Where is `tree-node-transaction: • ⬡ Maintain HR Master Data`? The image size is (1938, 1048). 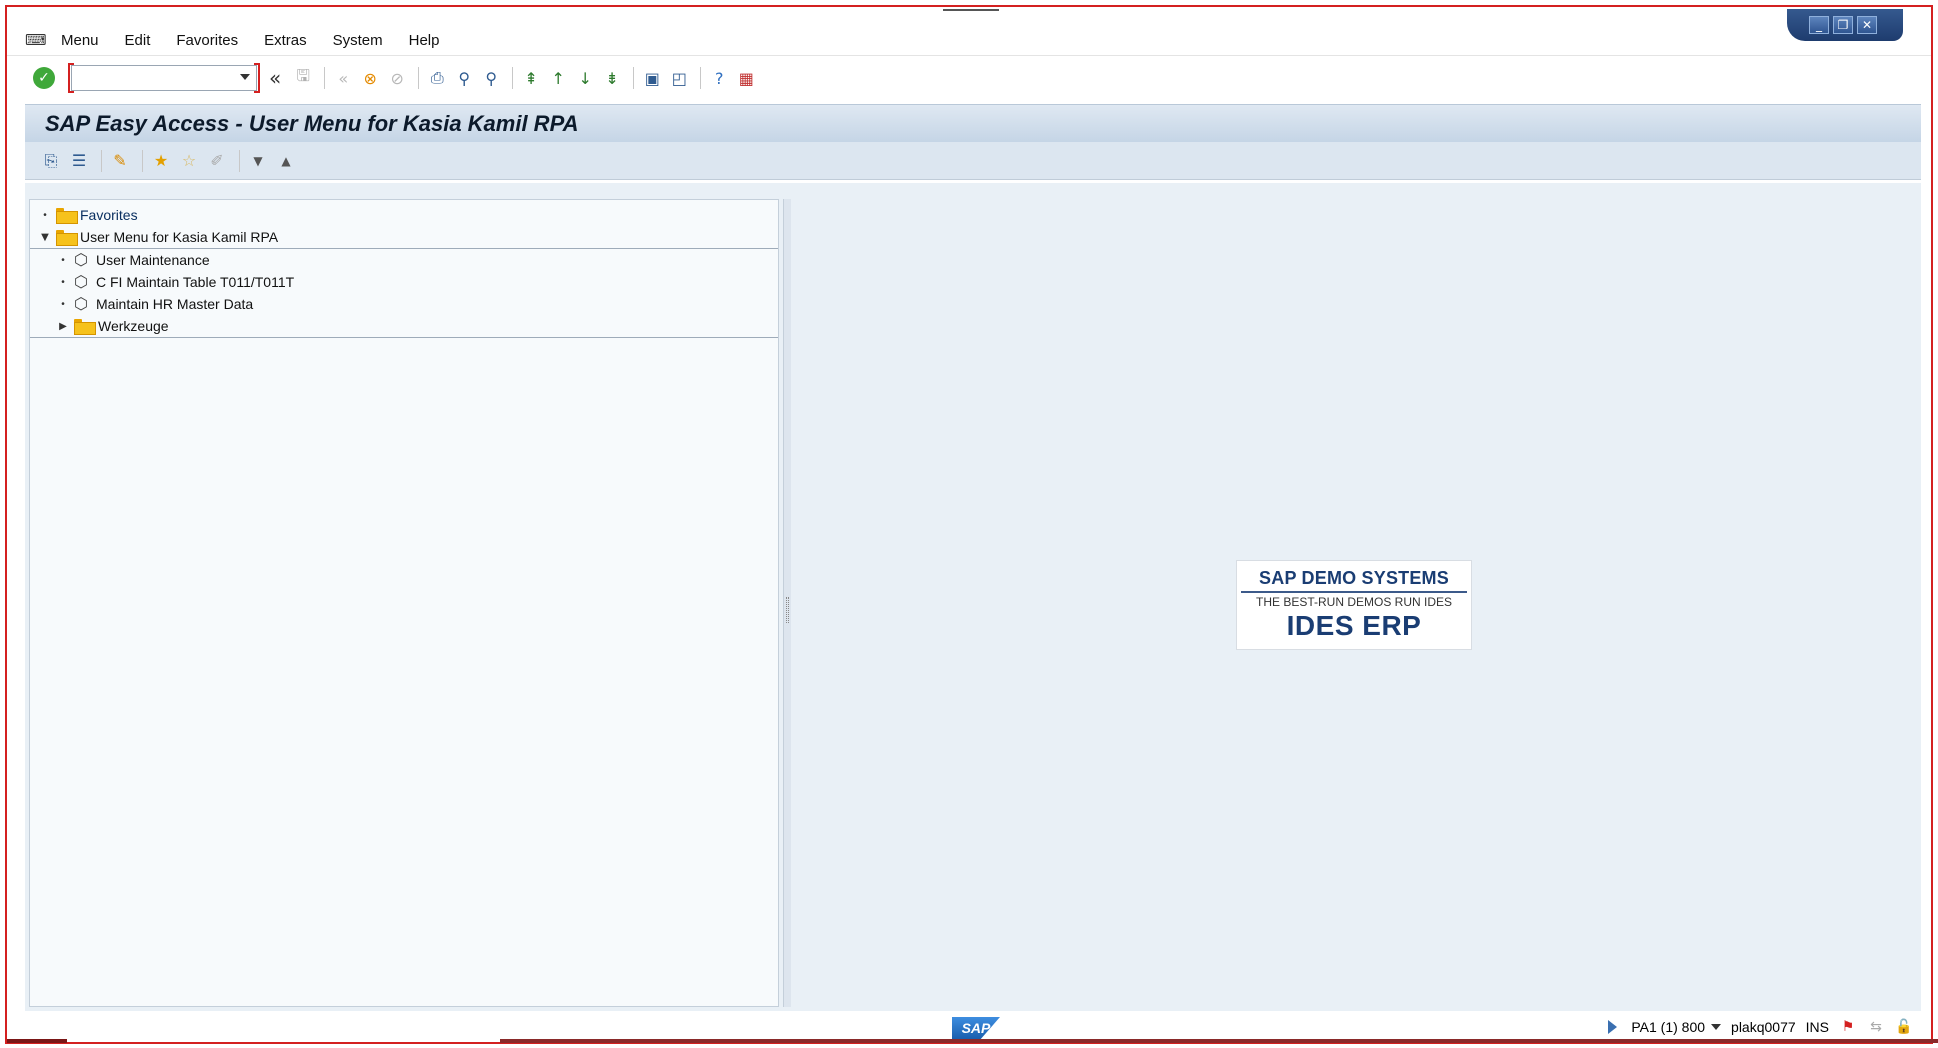 tree-node-transaction: • ⬡ Maintain HR Master Data is located at coordinates (404, 304).